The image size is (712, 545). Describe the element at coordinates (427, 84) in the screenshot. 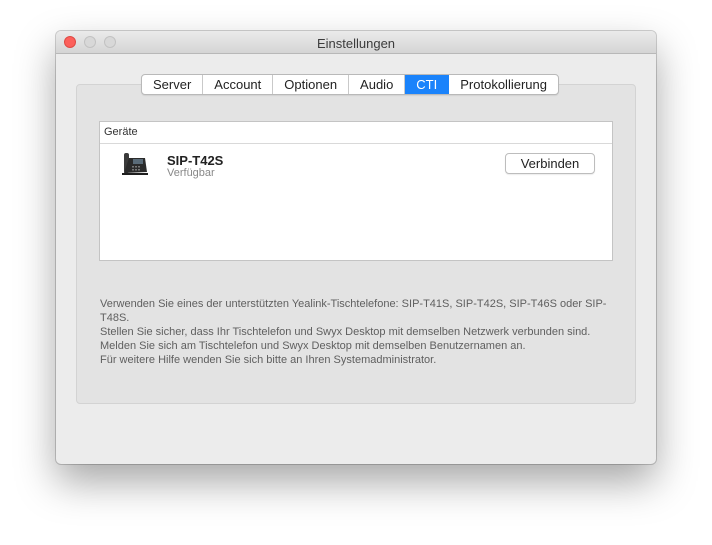

I see `tab-cti: CTI` at that location.